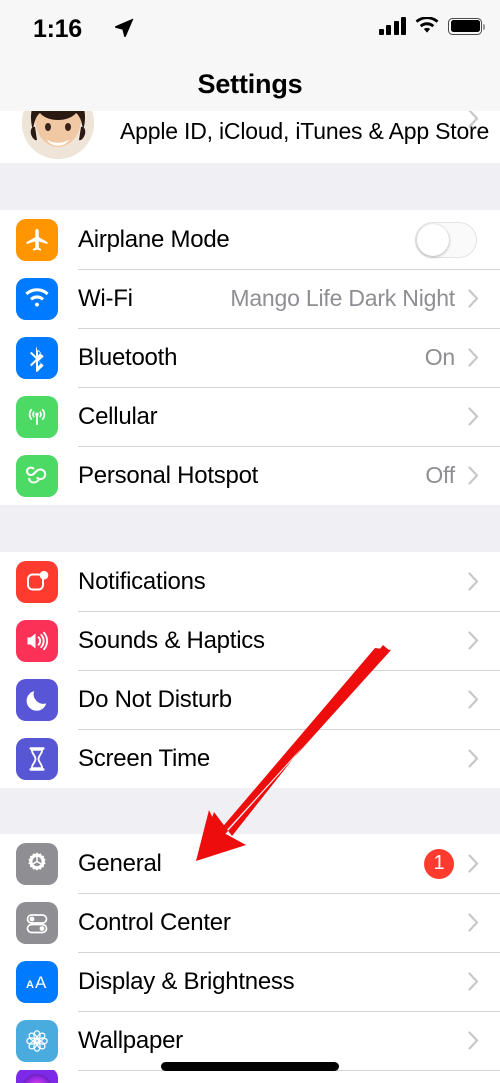  I want to click on apple-id-subtitle: Apple ID, iCloud, iTunes & App Store, so click(305, 131).